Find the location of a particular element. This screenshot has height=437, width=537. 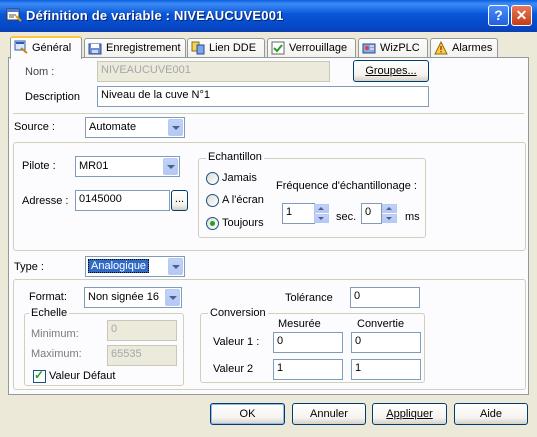

ok-button: OK is located at coordinates (247, 414).